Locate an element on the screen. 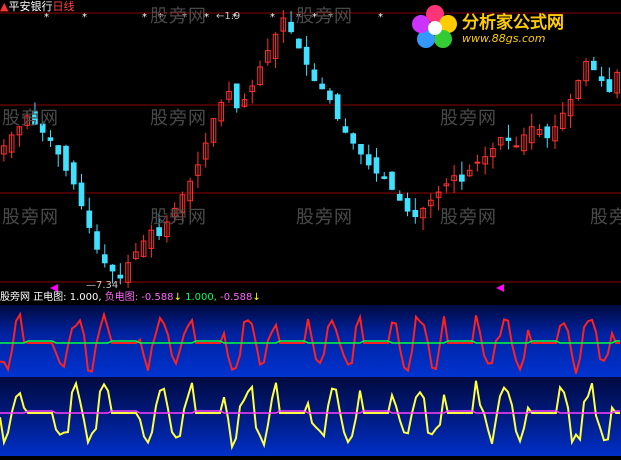 This screenshot has height=460, width=621. indicator-name: 股旁网 is located at coordinates (15, 297).